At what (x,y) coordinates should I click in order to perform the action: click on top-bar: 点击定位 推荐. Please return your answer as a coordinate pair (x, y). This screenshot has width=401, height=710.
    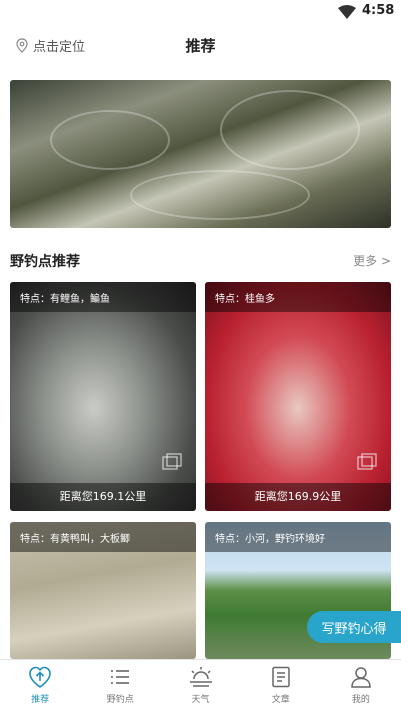
    Looking at the image, I should click on (200, 46).